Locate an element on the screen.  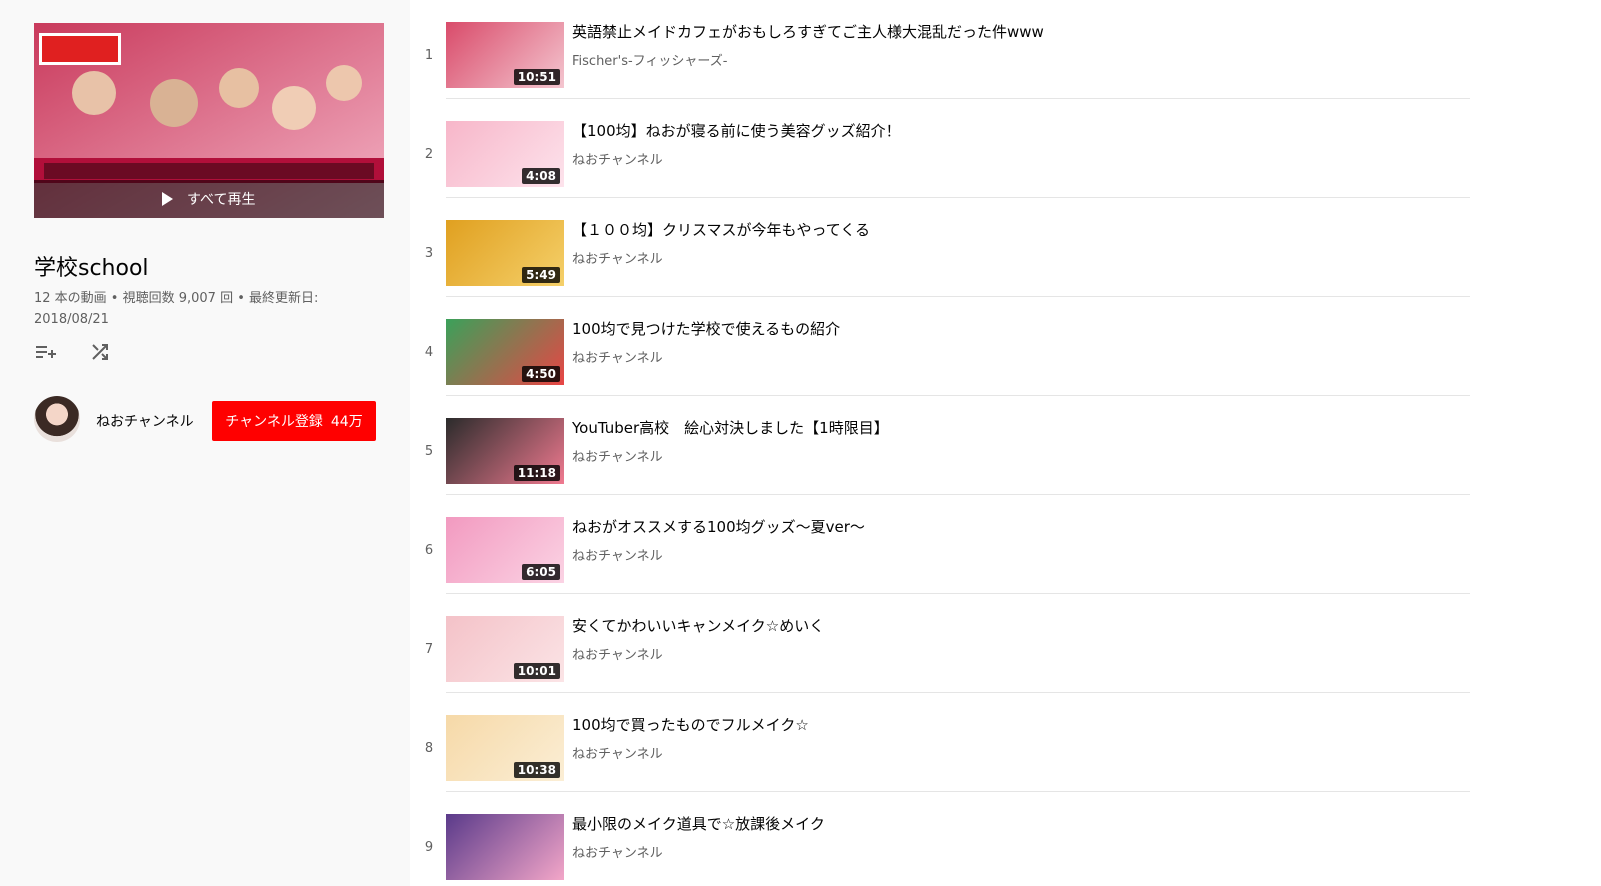
video-index: 6 is located at coordinates (429, 550).